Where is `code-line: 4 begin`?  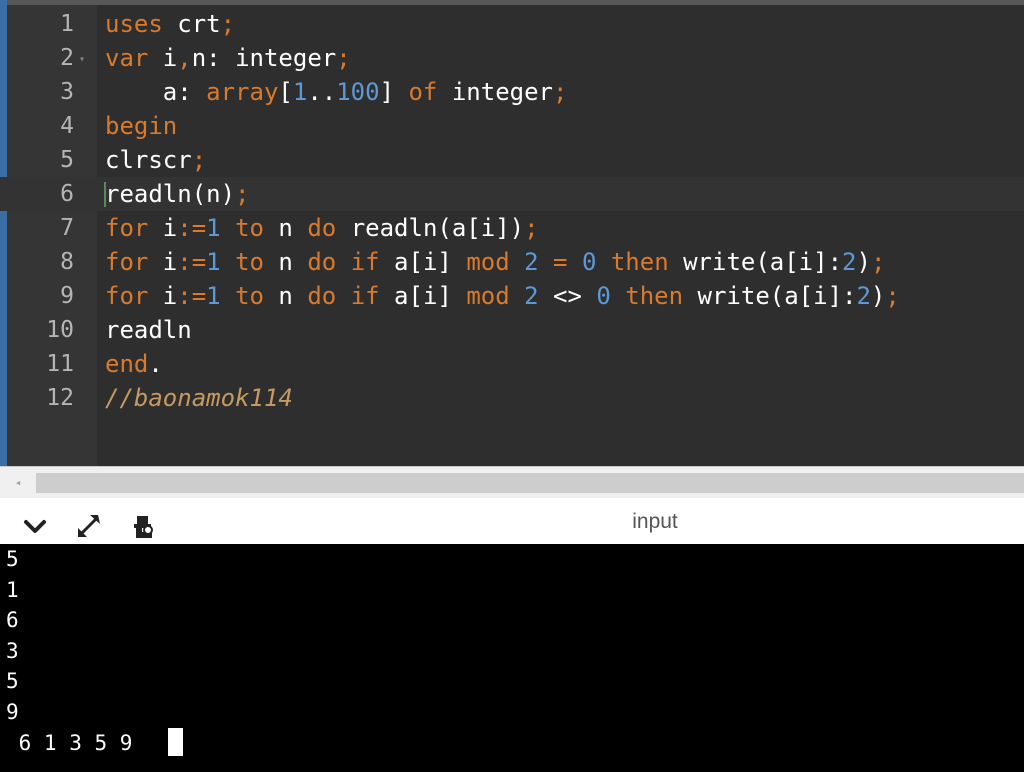 code-line: 4 begin is located at coordinates (512, 126).